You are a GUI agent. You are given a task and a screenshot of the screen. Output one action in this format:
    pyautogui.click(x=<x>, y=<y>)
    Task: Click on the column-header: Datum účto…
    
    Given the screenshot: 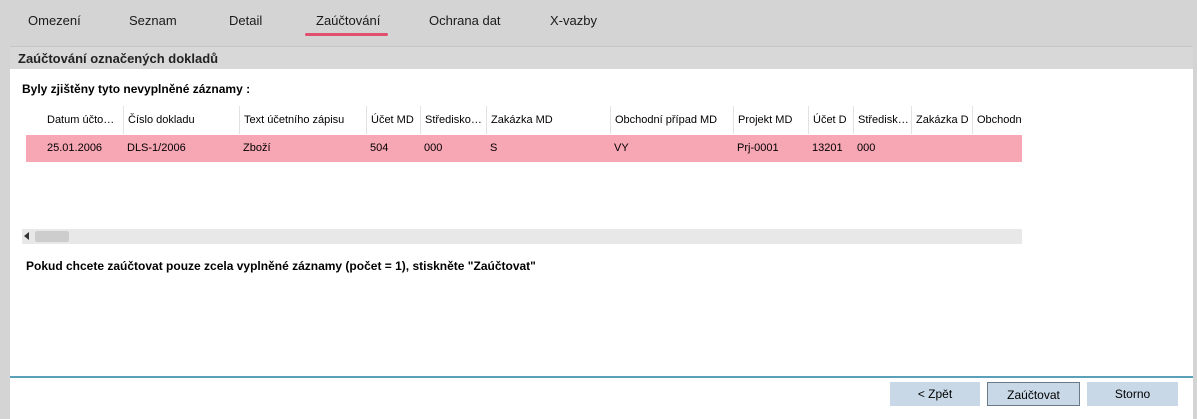 What is the action you would take?
    pyautogui.click(x=83, y=120)
    